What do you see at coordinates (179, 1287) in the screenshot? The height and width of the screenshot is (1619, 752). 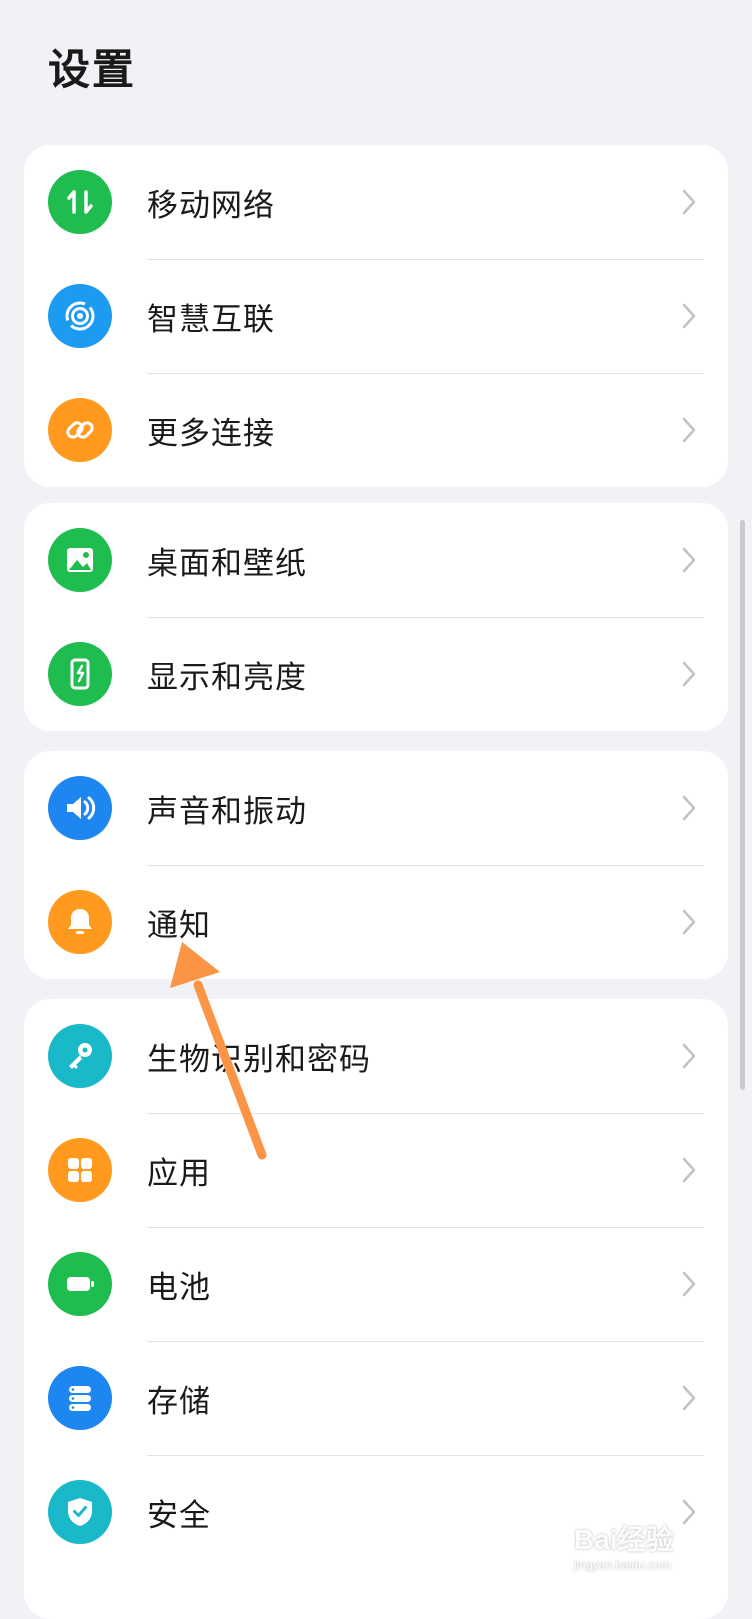 I see `settings-item-label: 电池` at bounding box center [179, 1287].